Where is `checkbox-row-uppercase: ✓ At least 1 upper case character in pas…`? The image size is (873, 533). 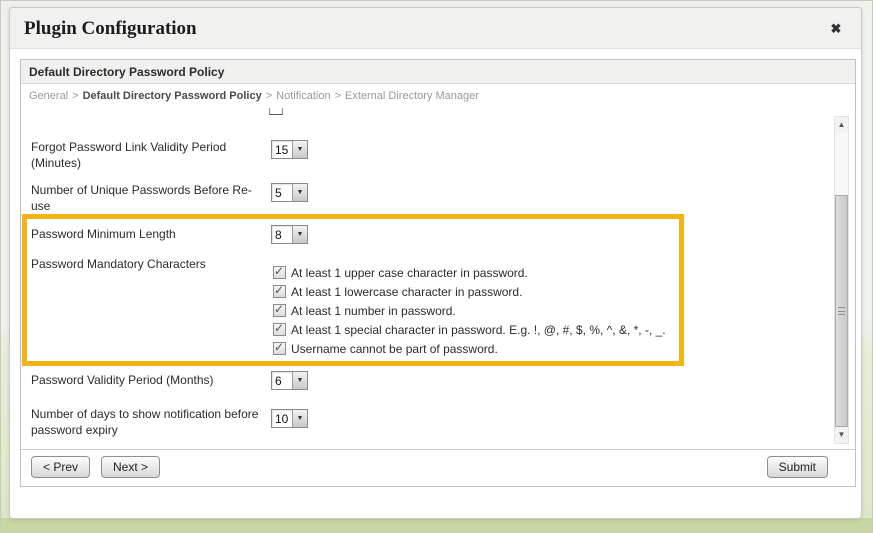 checkbox-row-uppercase: ✓ At least 1 upper case character in pas… is located at coordinates (400, 272).